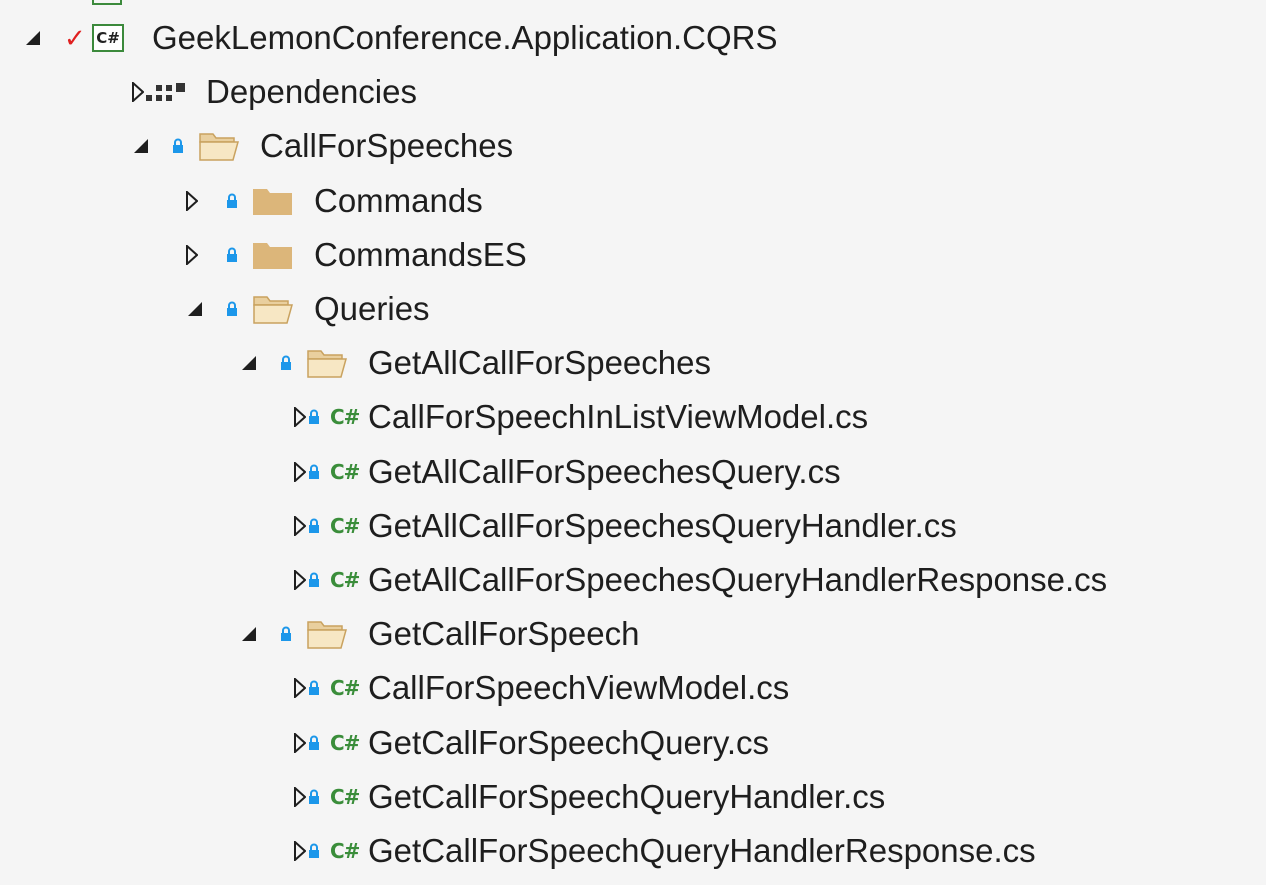 Image resolution: width=1266 pixels, height=885 pixels. I want to click on tree-item-label: GetAllCallForSpeeches, so click(539, 363).